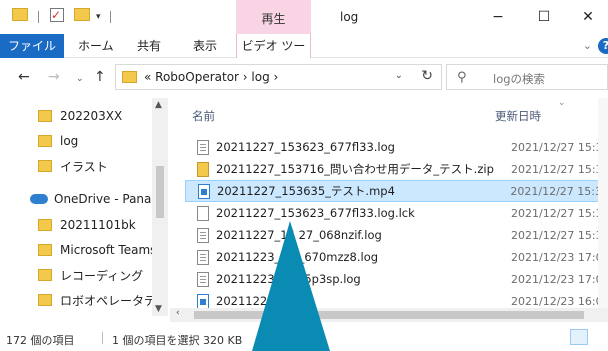 The image size is (608, 351). What do you see at coordinates (297, 257) in the screenshot?
I see `file-name: 20211223_1 1_670mzz8.log` at bounding box center [297, 257].